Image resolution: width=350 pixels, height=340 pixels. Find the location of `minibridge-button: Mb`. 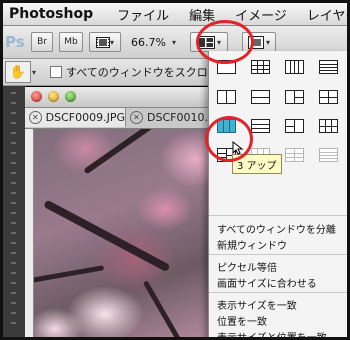

minibridge-button: Mb is located at coordinates (71, 42).